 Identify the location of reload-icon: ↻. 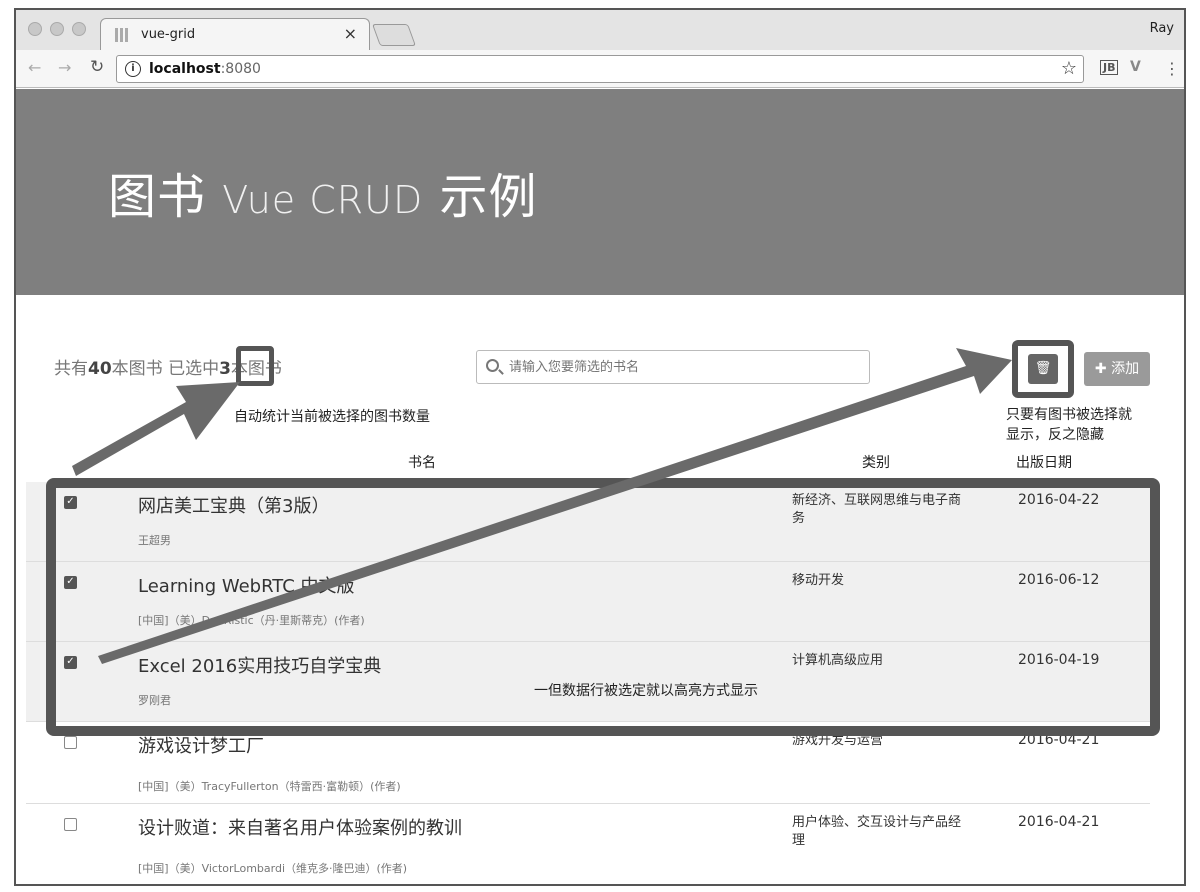
(97, 67).